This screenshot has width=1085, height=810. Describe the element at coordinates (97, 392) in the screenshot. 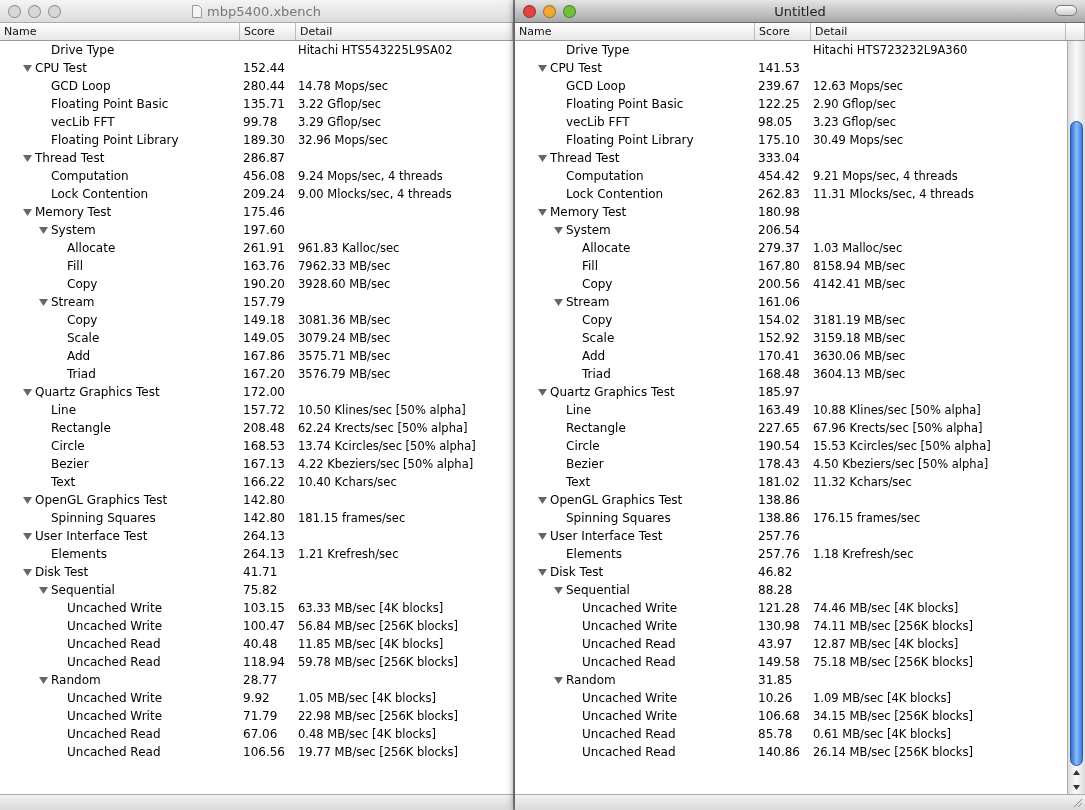

I see `test-name: Quartz Graphics Test` at that location.